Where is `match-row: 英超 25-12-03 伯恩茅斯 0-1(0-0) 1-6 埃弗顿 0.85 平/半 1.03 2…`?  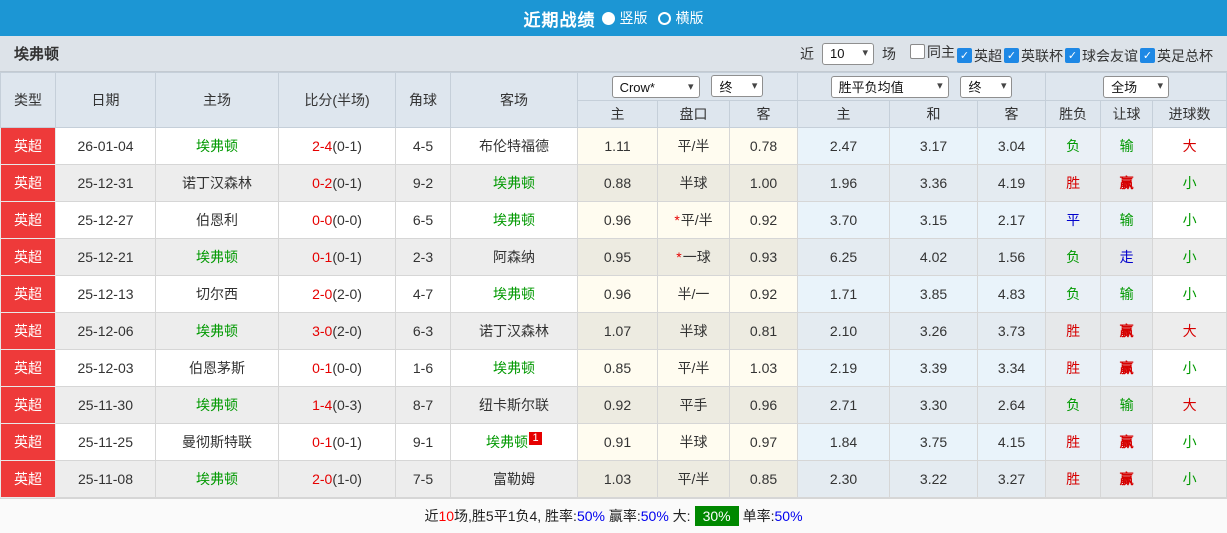 match-row: 英超 25-12-03 伯恩茅斯 0-1(0-0) 1-6 埃弗顿 0.85 平/半 1.03 2… is located at coordinates (613, 368).